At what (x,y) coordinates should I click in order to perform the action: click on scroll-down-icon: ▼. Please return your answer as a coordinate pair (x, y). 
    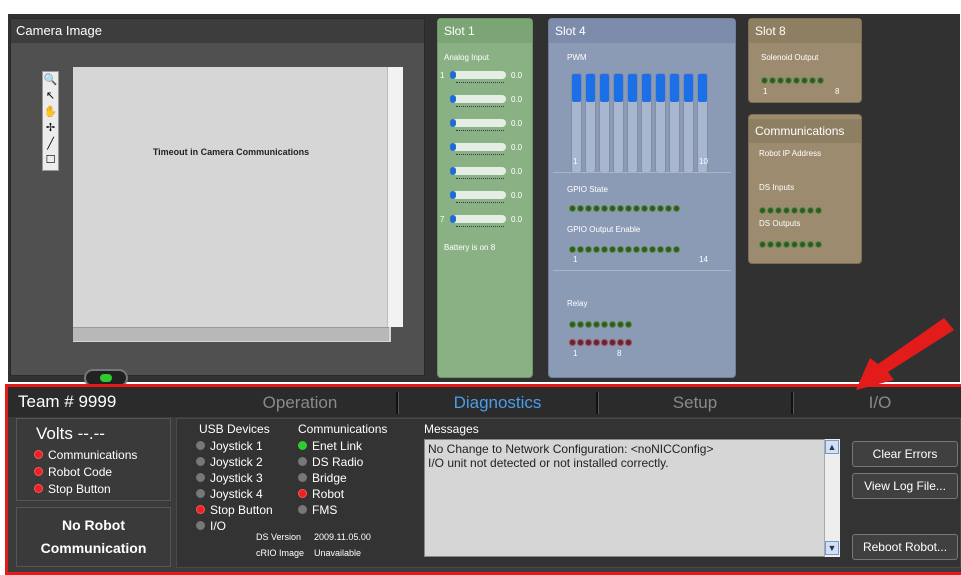
    Looking at the image, I should click on (832, 548).